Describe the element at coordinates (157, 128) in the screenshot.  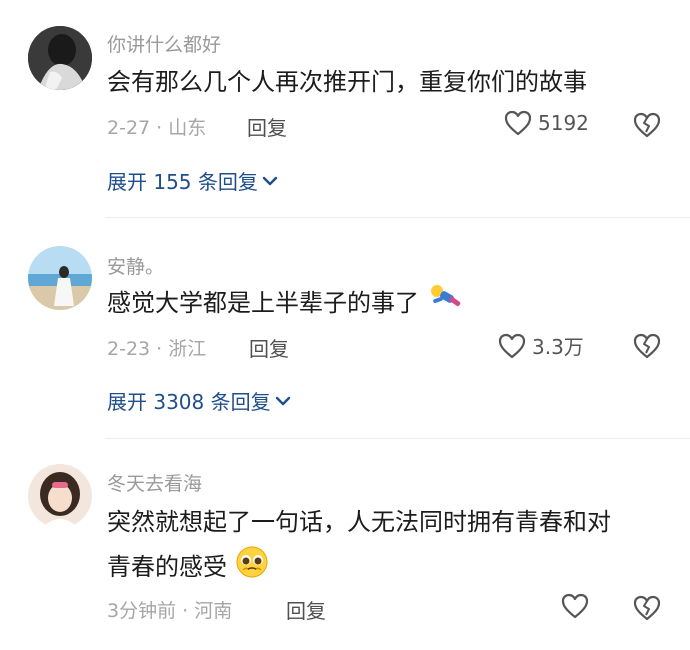
I see `comment-date-location: 2-27 · 山东` at that location.